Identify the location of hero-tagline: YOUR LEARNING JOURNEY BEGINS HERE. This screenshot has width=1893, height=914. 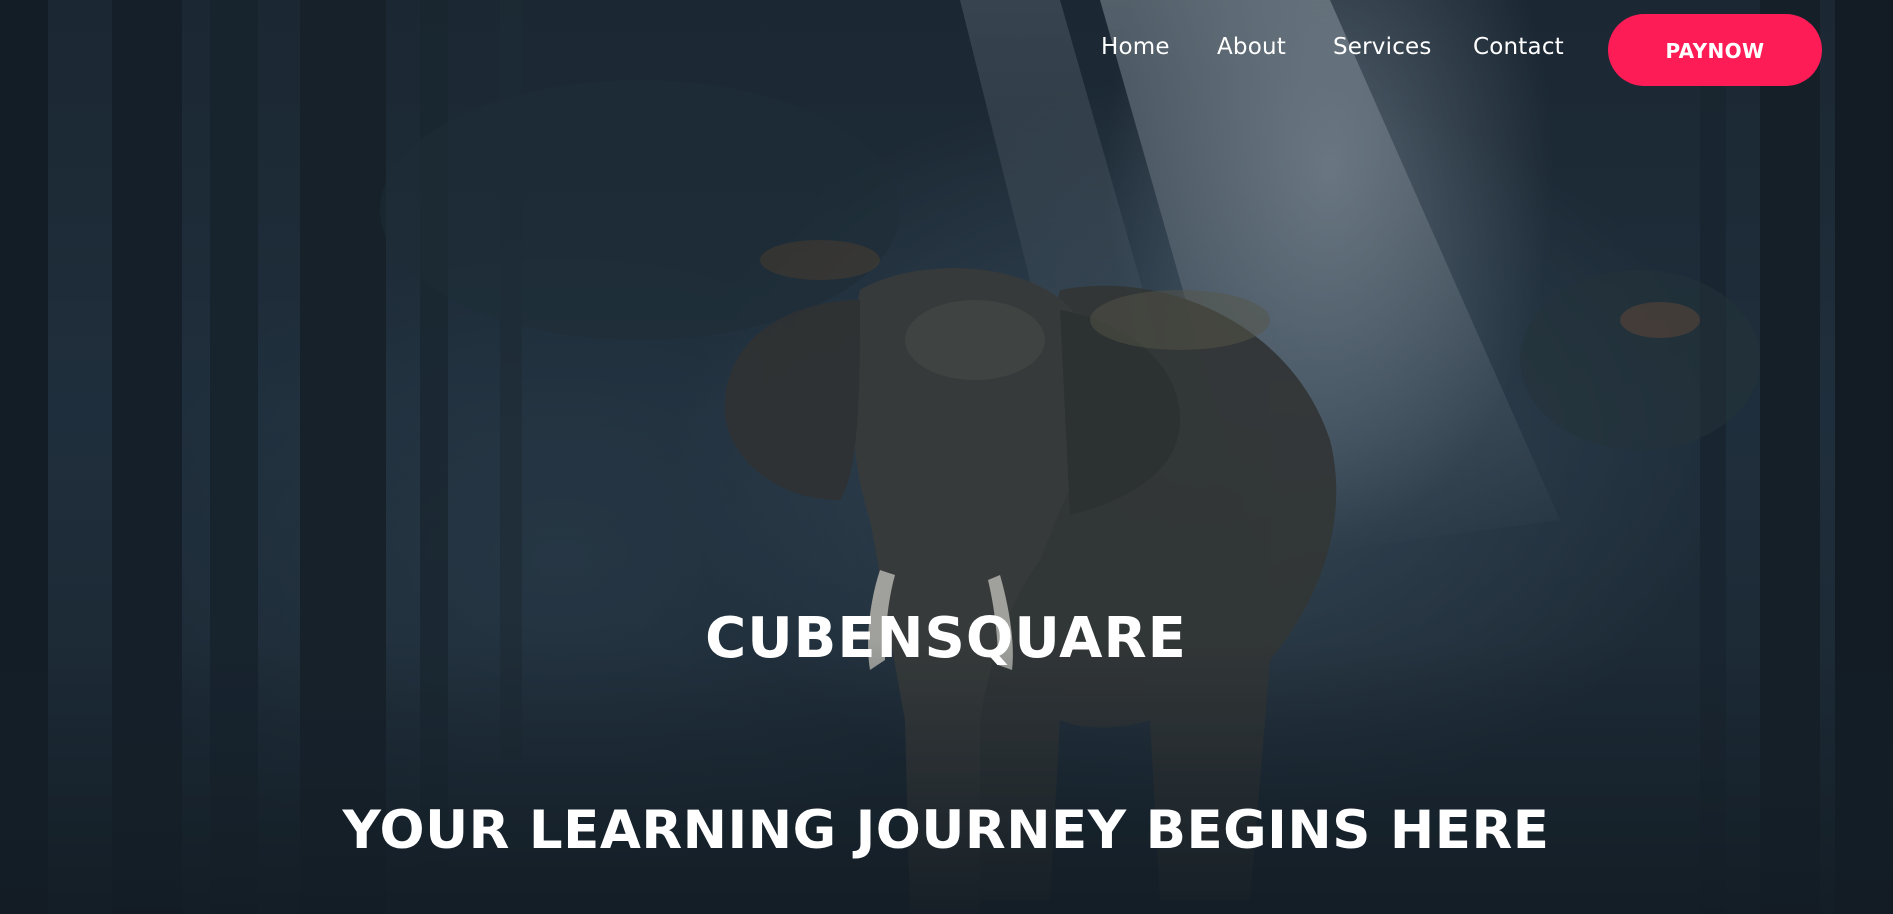
(946, 830).